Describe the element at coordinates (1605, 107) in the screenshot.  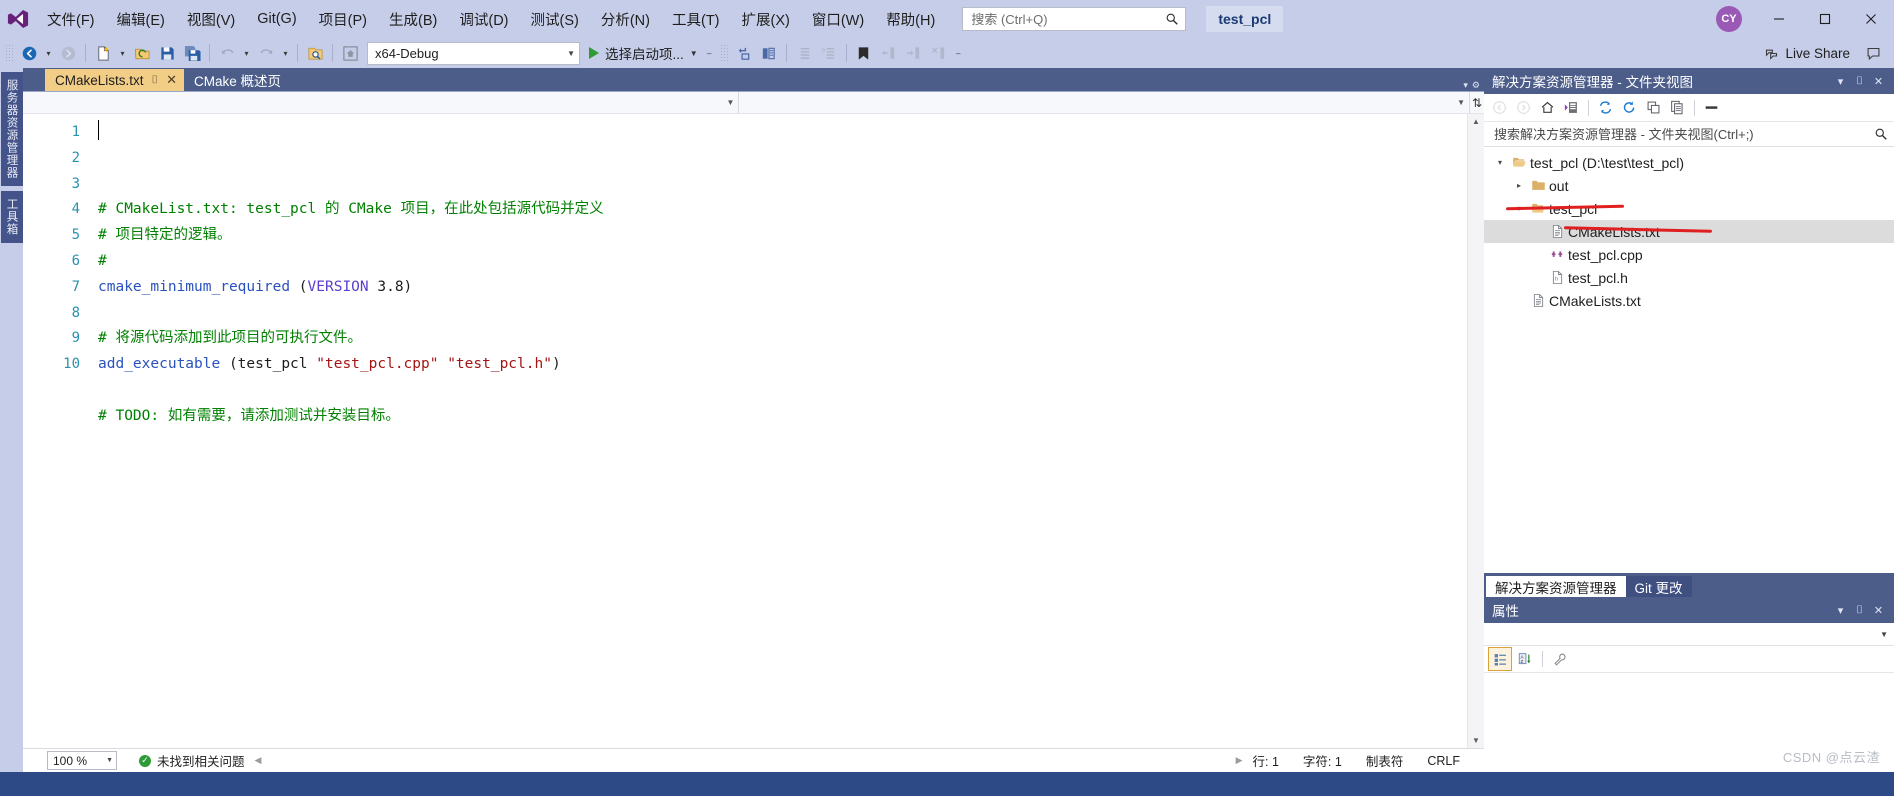
I see `sync-with-active-document-icon` at that location.